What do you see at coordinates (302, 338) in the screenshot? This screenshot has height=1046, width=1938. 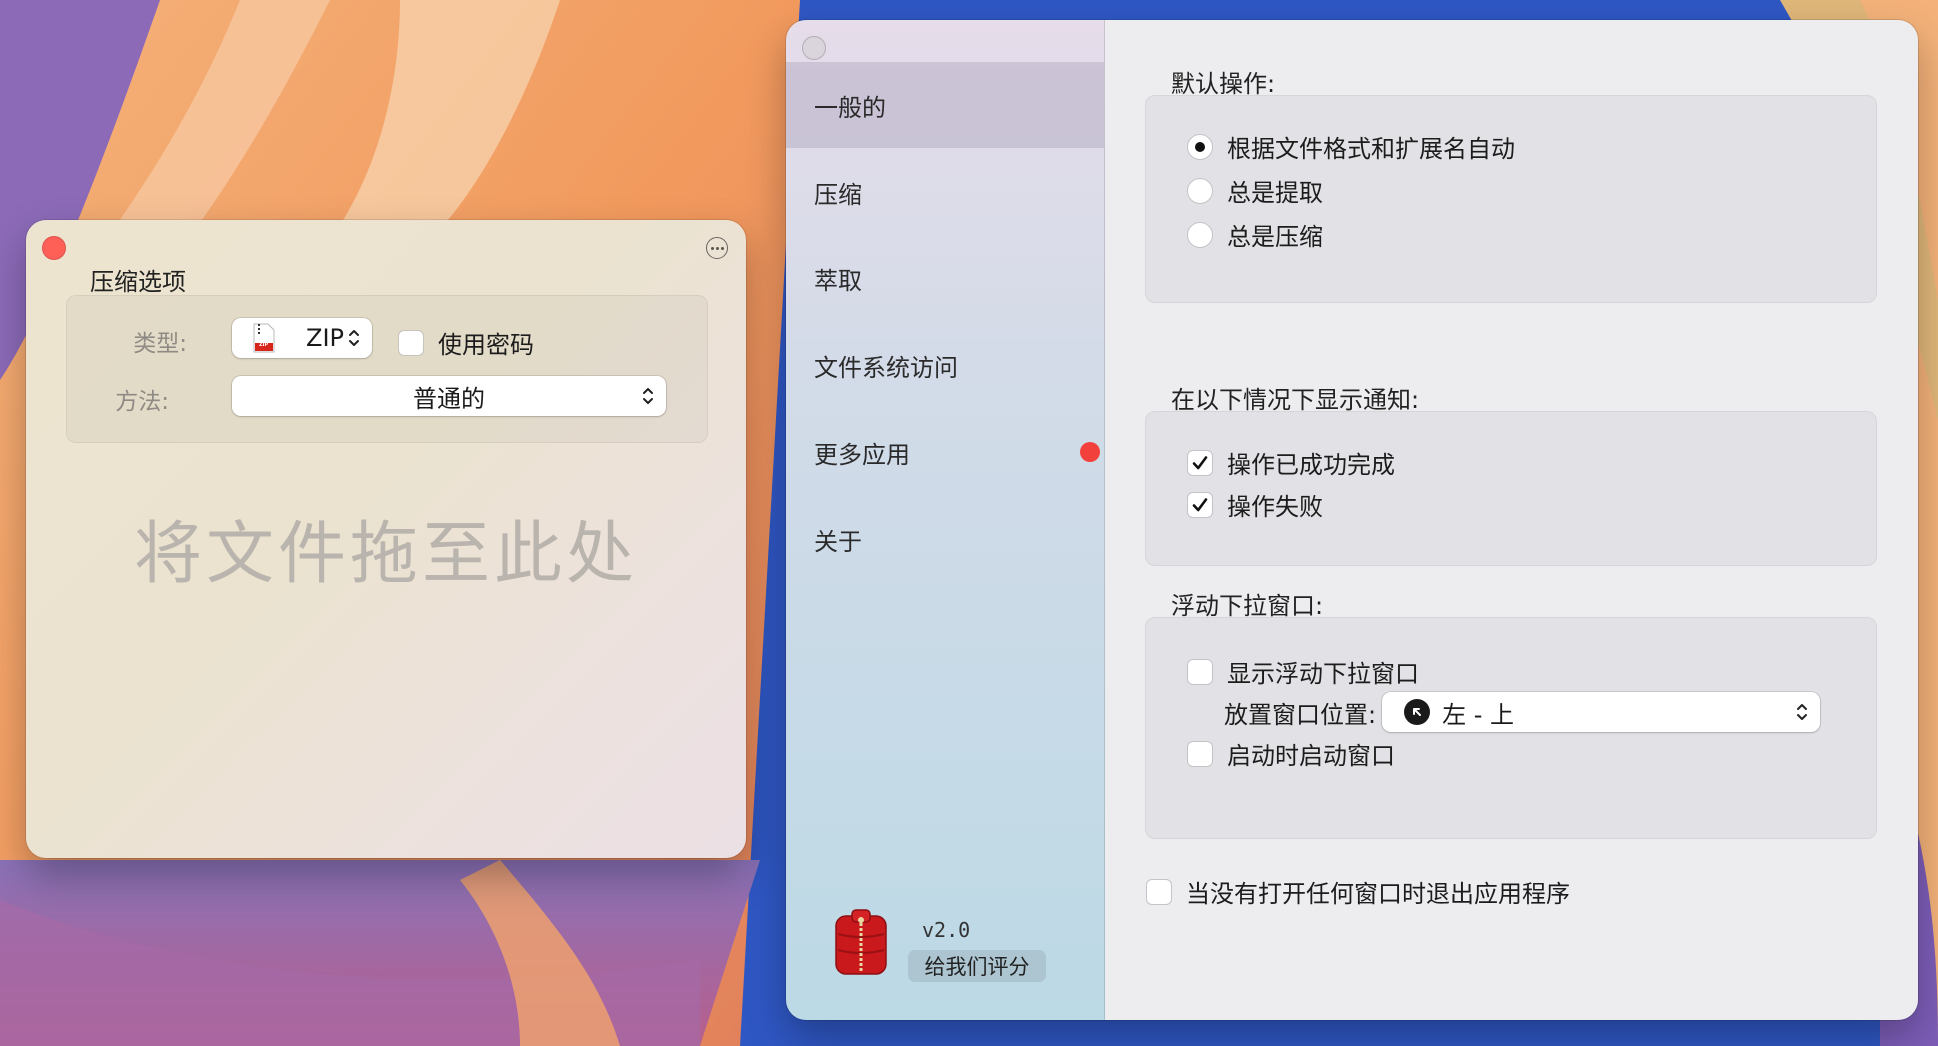 I see `type-popup: ZIP ZIP` at bounding box center [302, 338].